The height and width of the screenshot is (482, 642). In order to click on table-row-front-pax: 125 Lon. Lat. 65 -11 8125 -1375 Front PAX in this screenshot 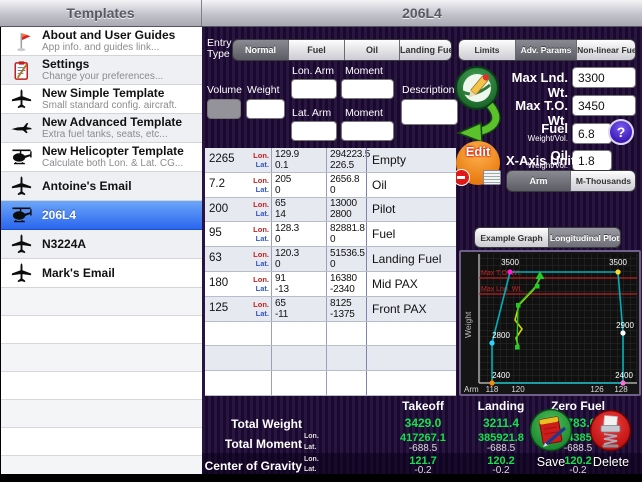, I will do `click(330, 309)`.